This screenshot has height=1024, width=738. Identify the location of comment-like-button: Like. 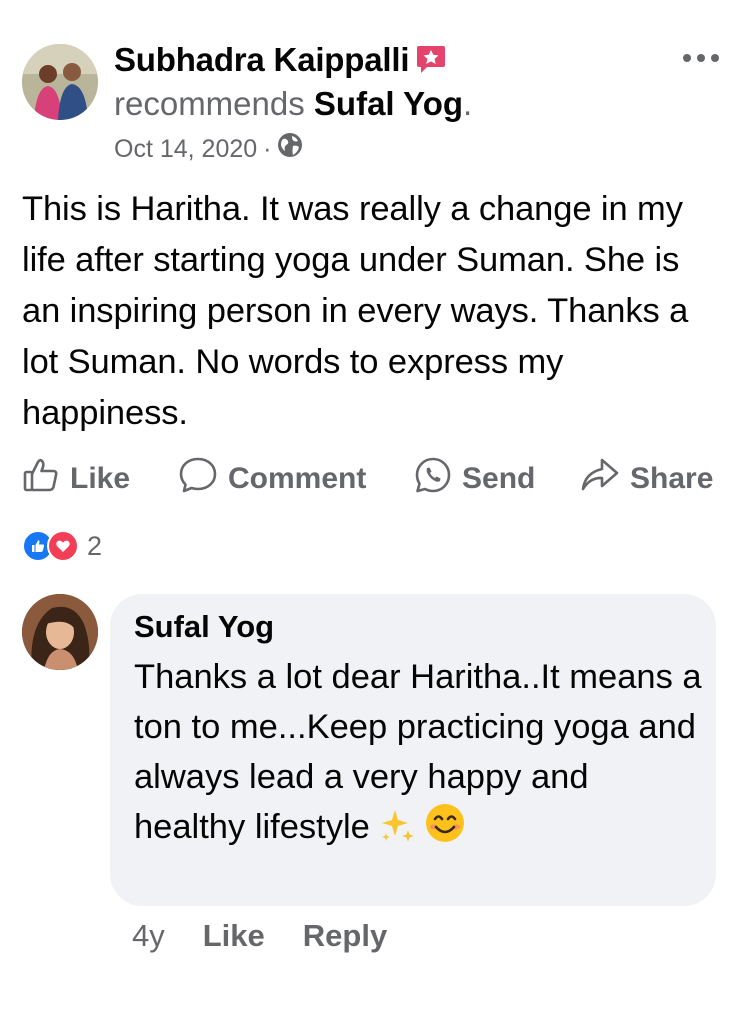
(234, 935).